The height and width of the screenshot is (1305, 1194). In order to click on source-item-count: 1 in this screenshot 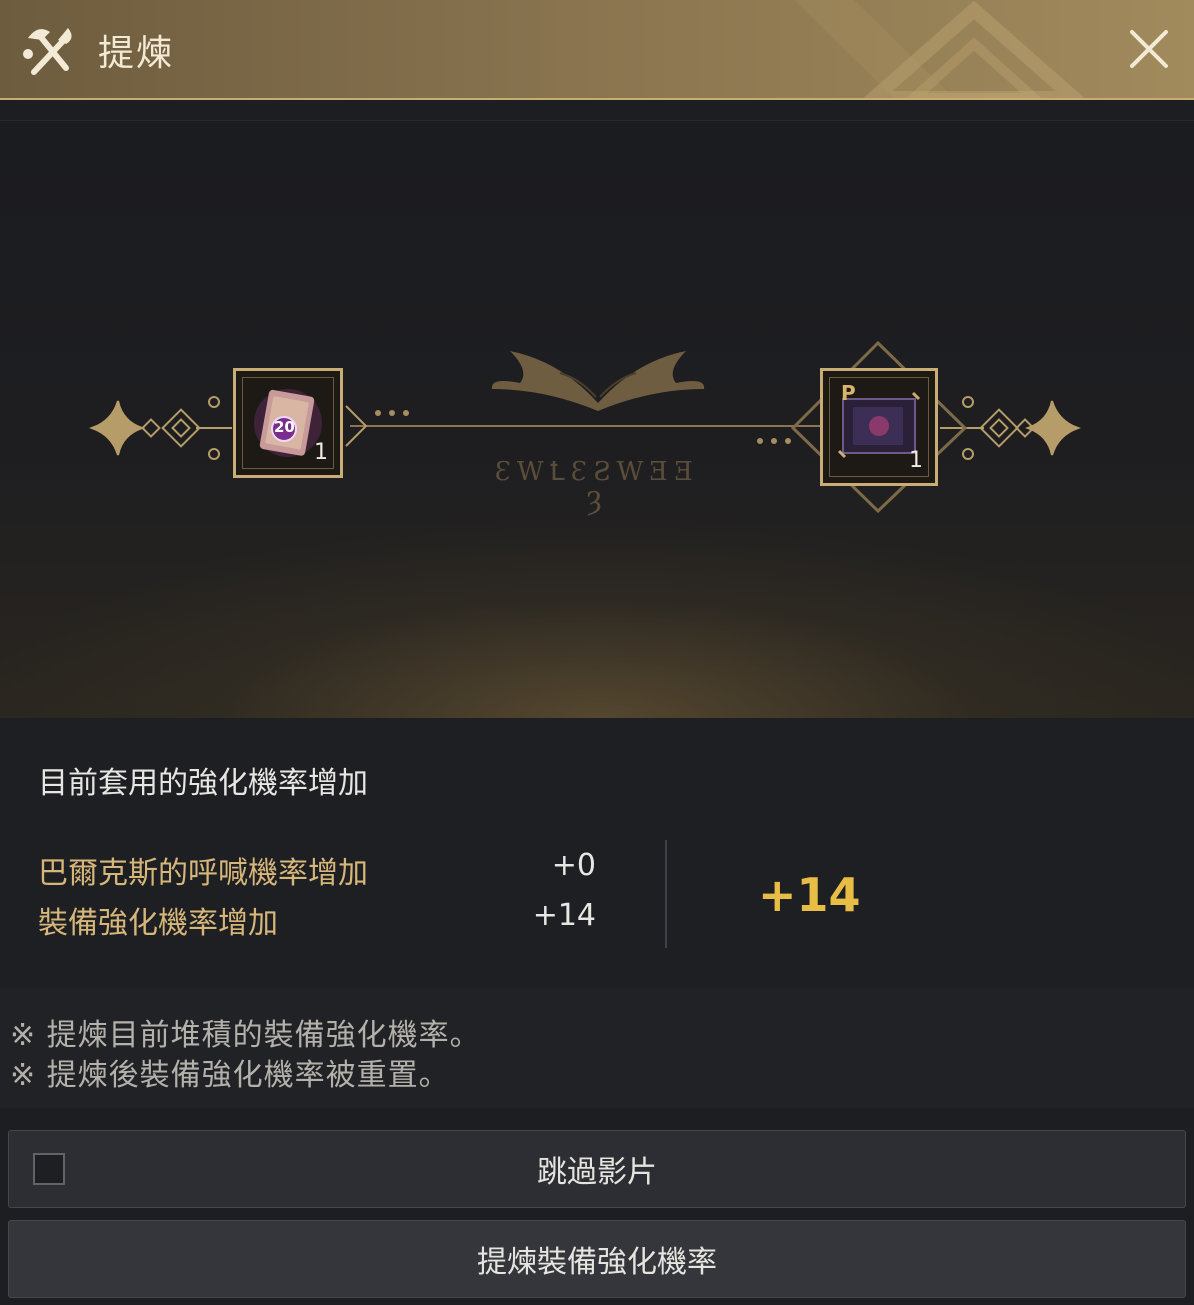, I will do `click(321, 452)`.